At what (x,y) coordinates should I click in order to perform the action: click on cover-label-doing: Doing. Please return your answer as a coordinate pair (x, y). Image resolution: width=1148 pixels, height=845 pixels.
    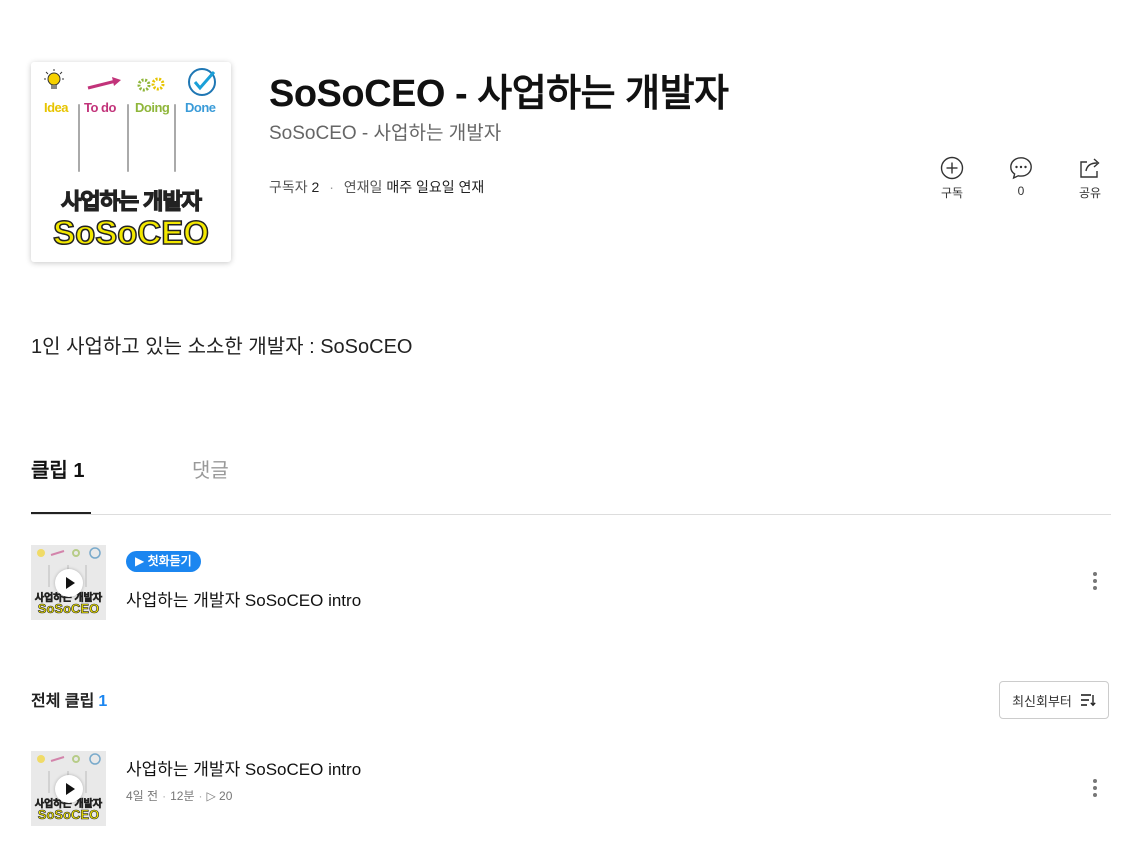
    Looking at the image, I should click on (152, 107).